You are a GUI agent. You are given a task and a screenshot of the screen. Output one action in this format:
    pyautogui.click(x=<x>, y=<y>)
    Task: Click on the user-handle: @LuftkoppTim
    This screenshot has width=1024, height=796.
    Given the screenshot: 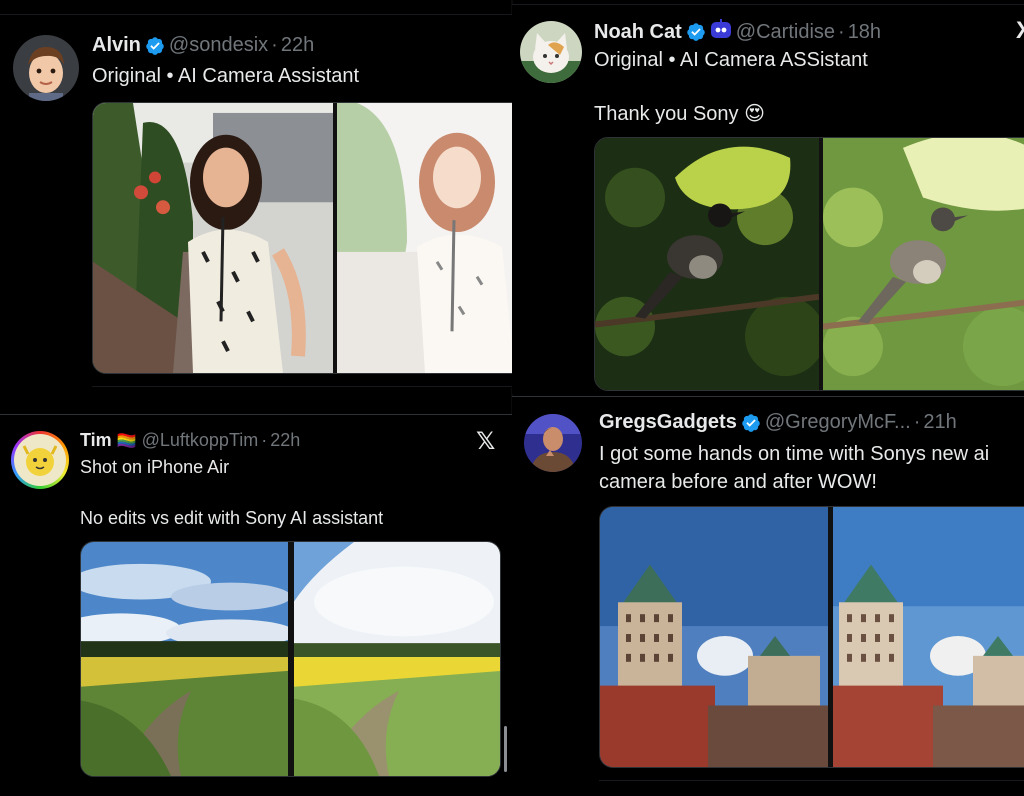 What is the action you would take?
    pyautogui.click(x=200, y=440)
    